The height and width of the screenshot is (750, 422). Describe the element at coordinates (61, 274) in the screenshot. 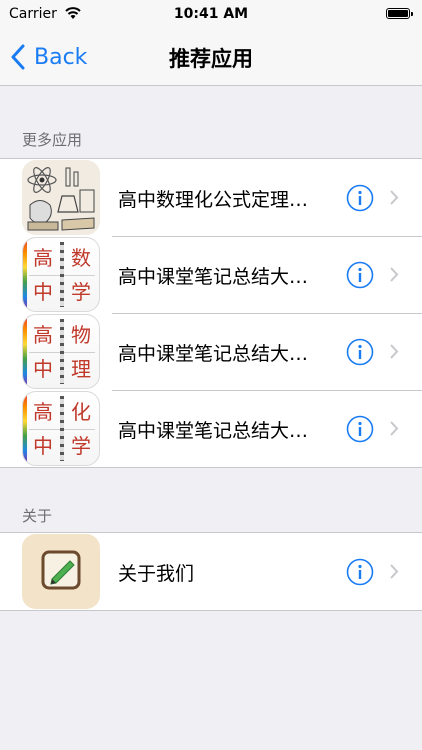

I see `notebook-math-icon: 高 数 中 学` at that location.